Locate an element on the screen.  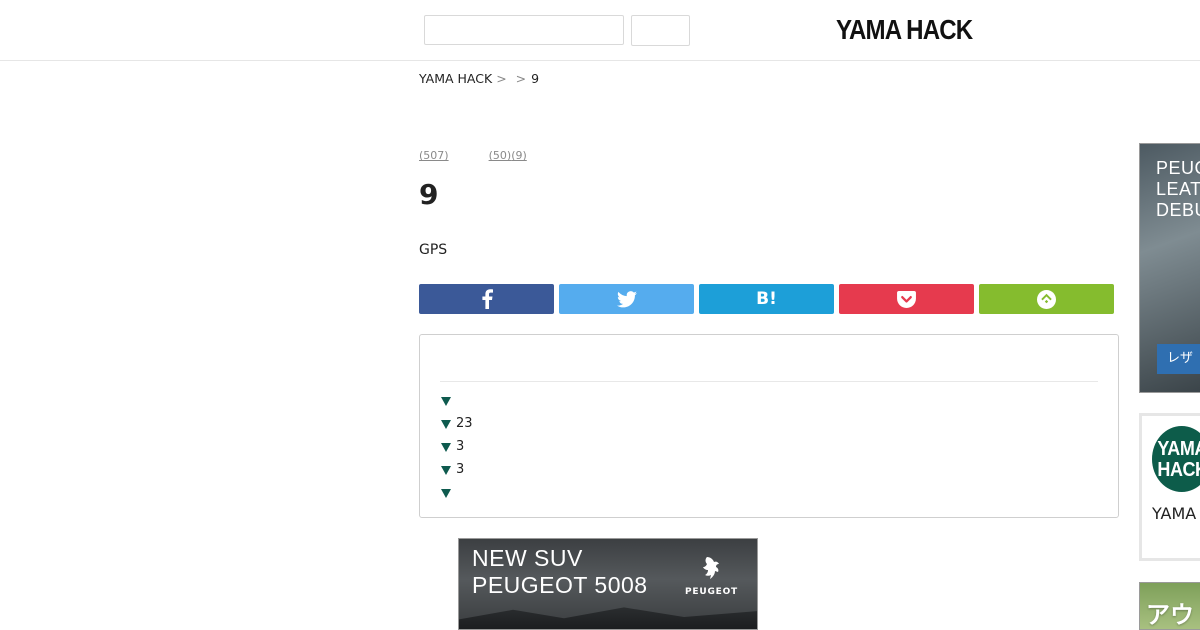
category-tag-link: (9) is located at coordinates (519, 155).